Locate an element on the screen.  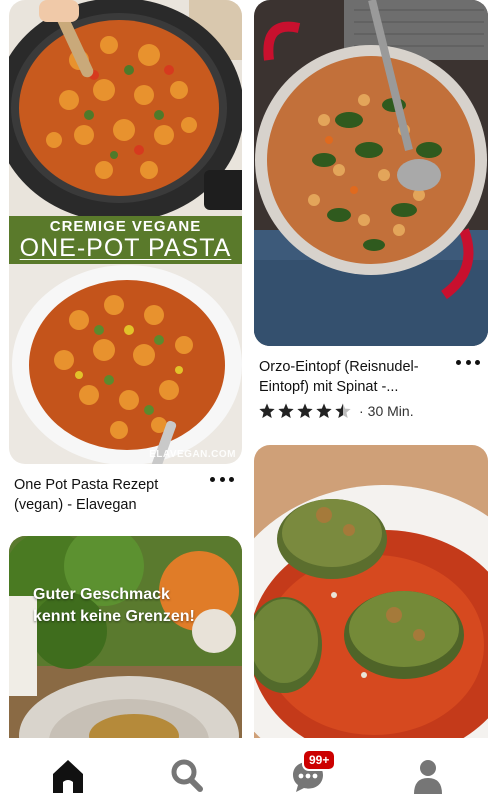
nav-profile is located at coordinates (428, 776).